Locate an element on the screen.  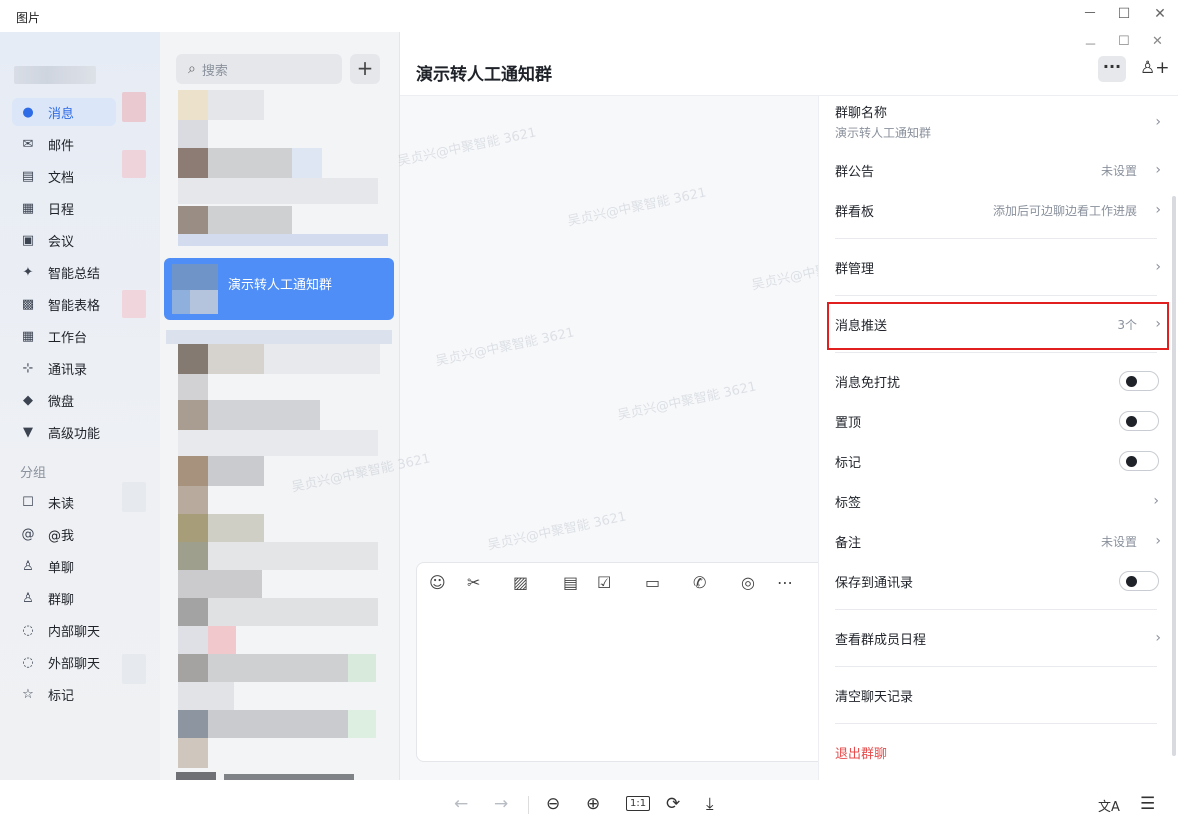
tags-row: 标签 › is located at coordinates (1000, 501).